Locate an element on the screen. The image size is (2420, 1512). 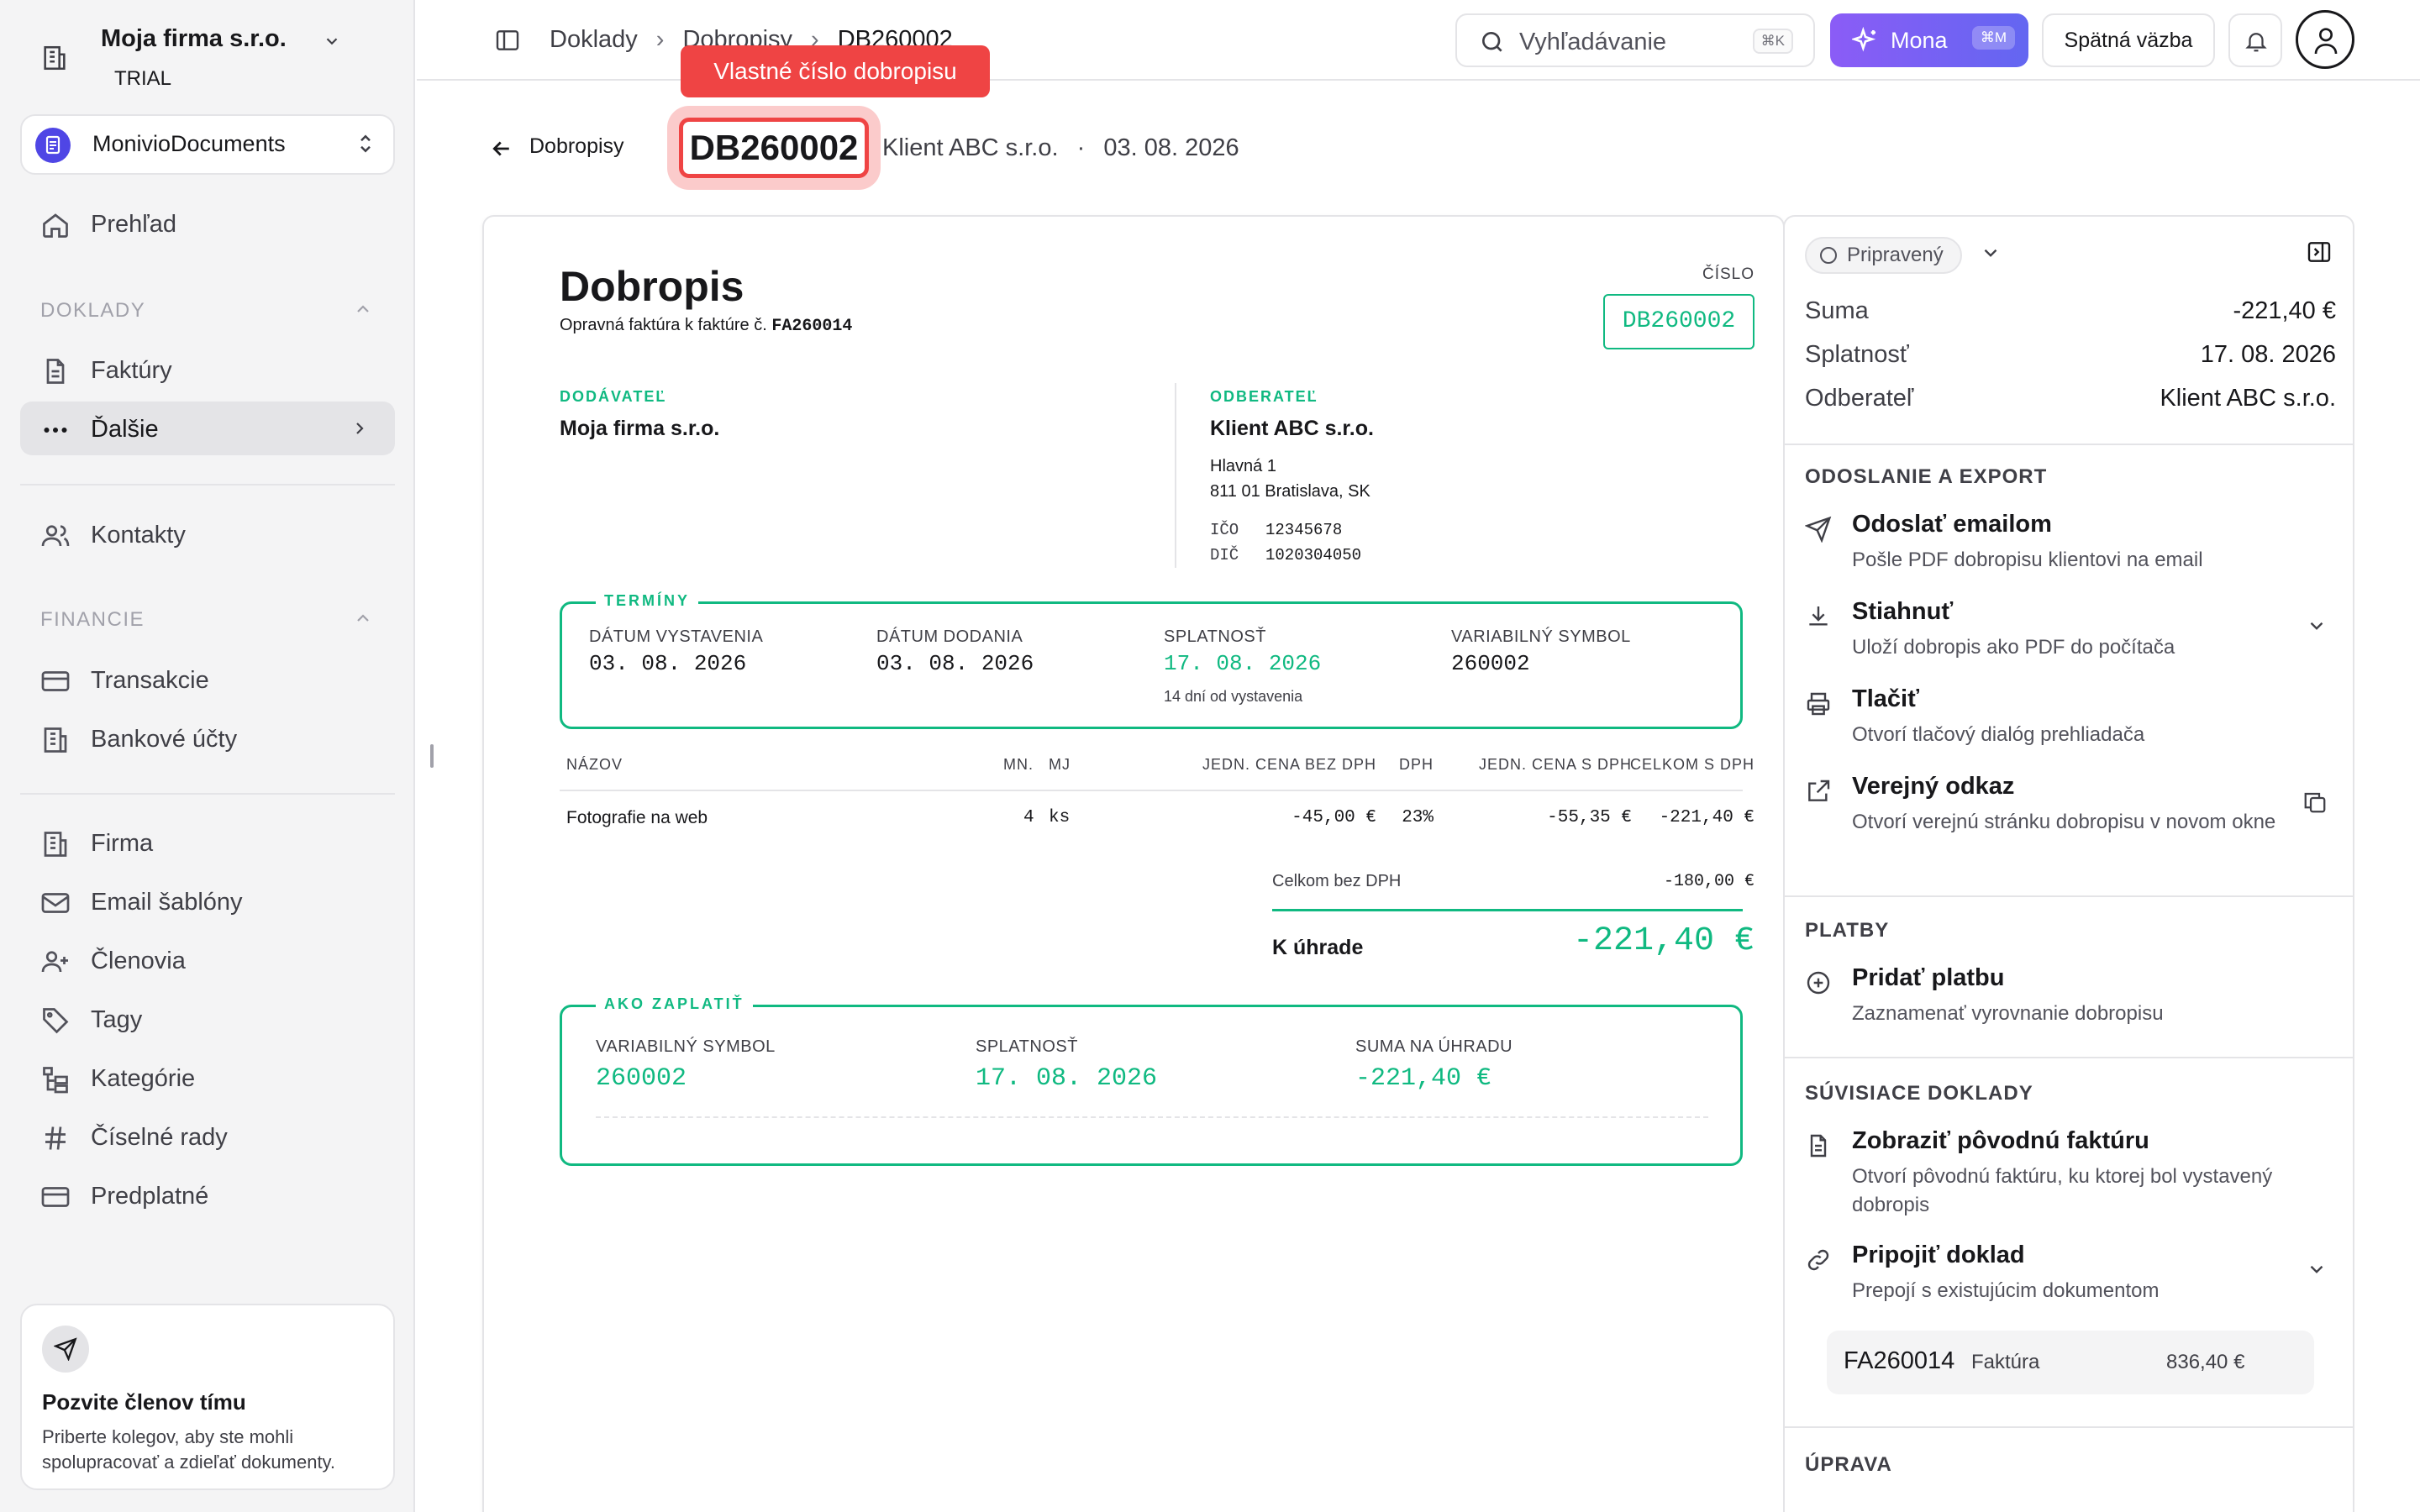
number-label: ČÍSLO is located at coordinates (1728, 274).